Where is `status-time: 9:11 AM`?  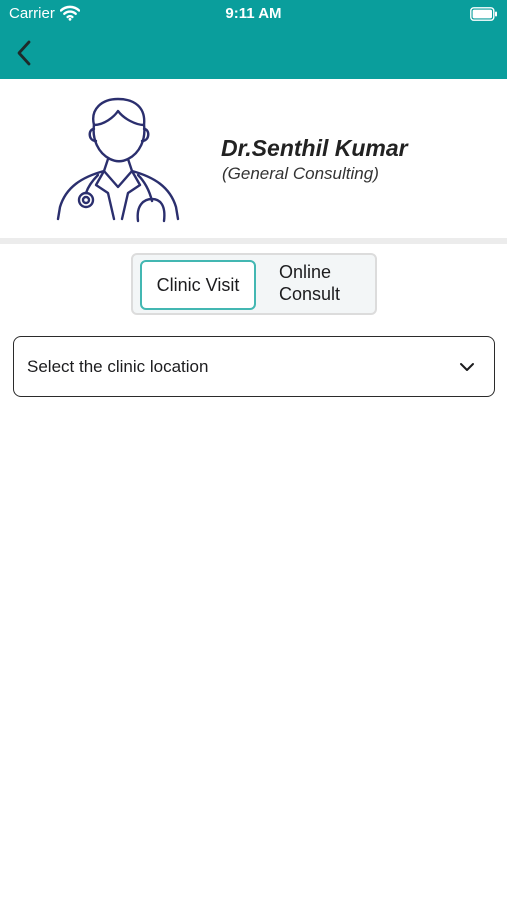 status-time: 9:11 AM is located at coordinates (253, 13).